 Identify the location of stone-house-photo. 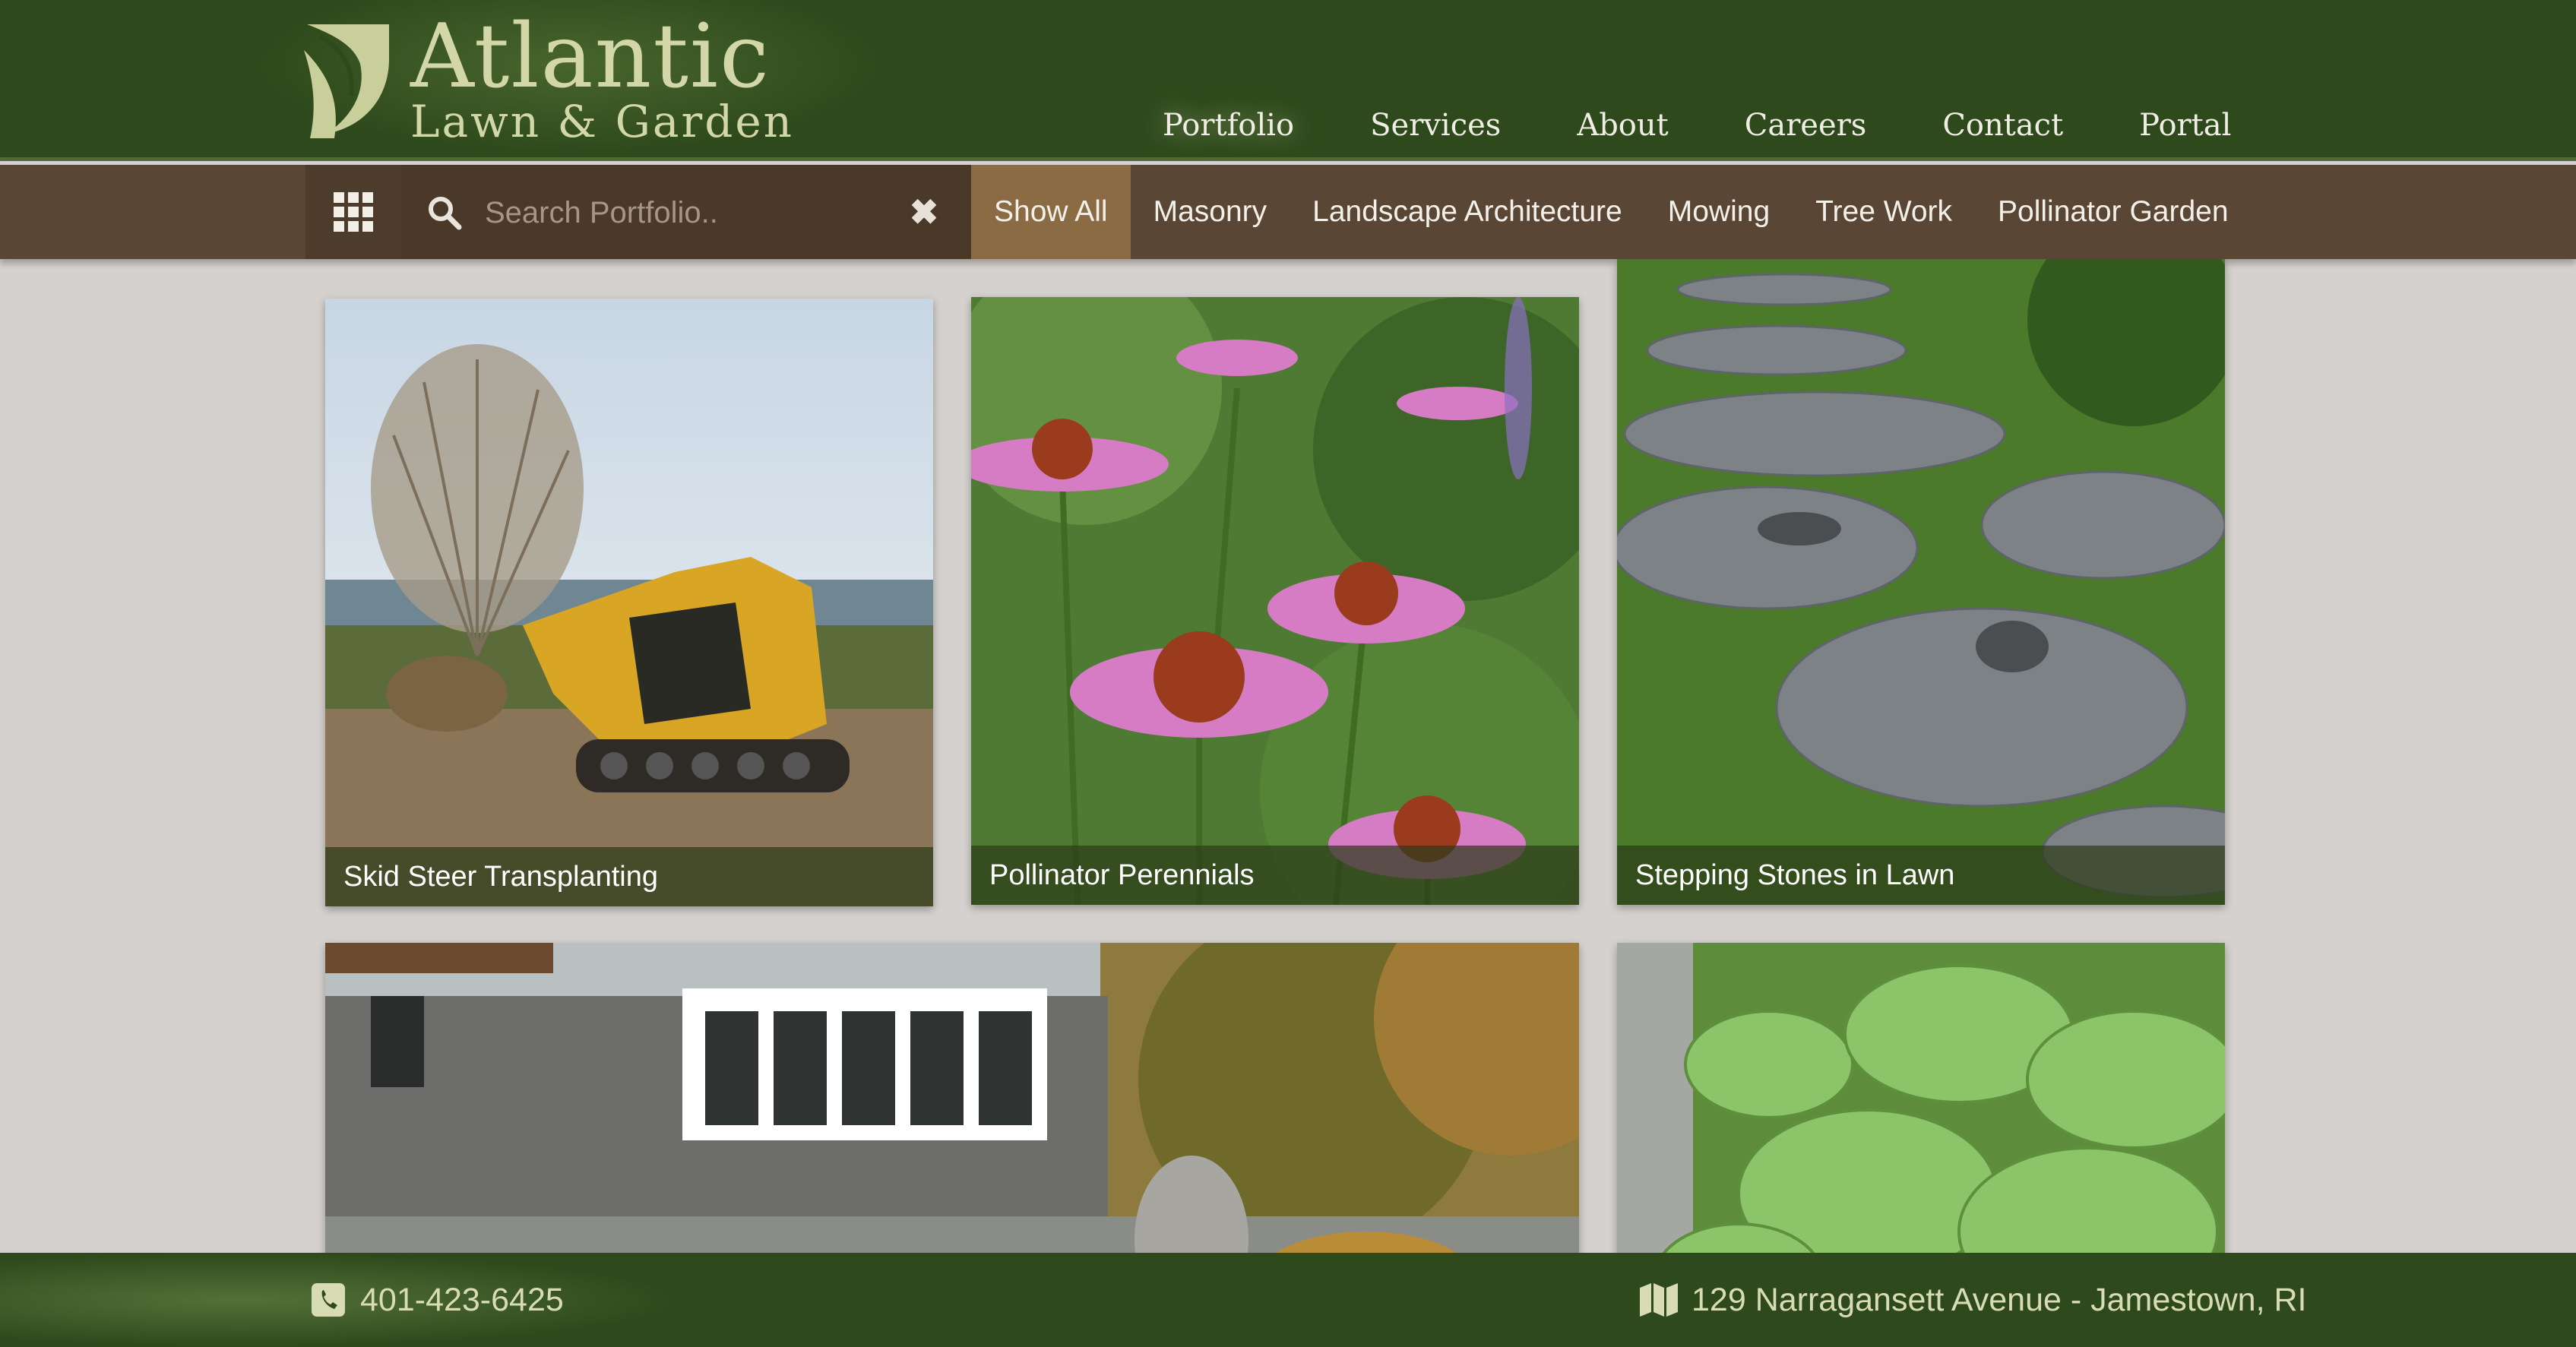
(952, 1098).